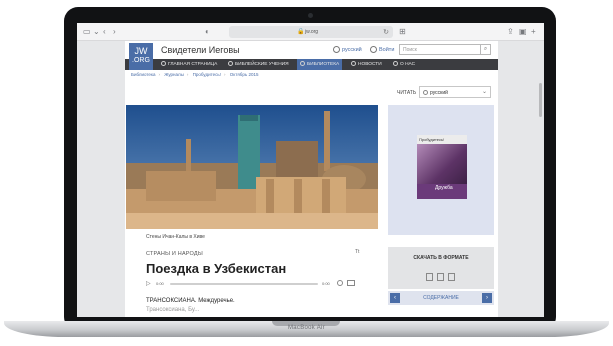 The height and width of the screenshot is (346, 613). What do you see at coordinates (523, 32) in the screenshot?
I see `tabs-icon: ▣` at bounding box center [523, 32].